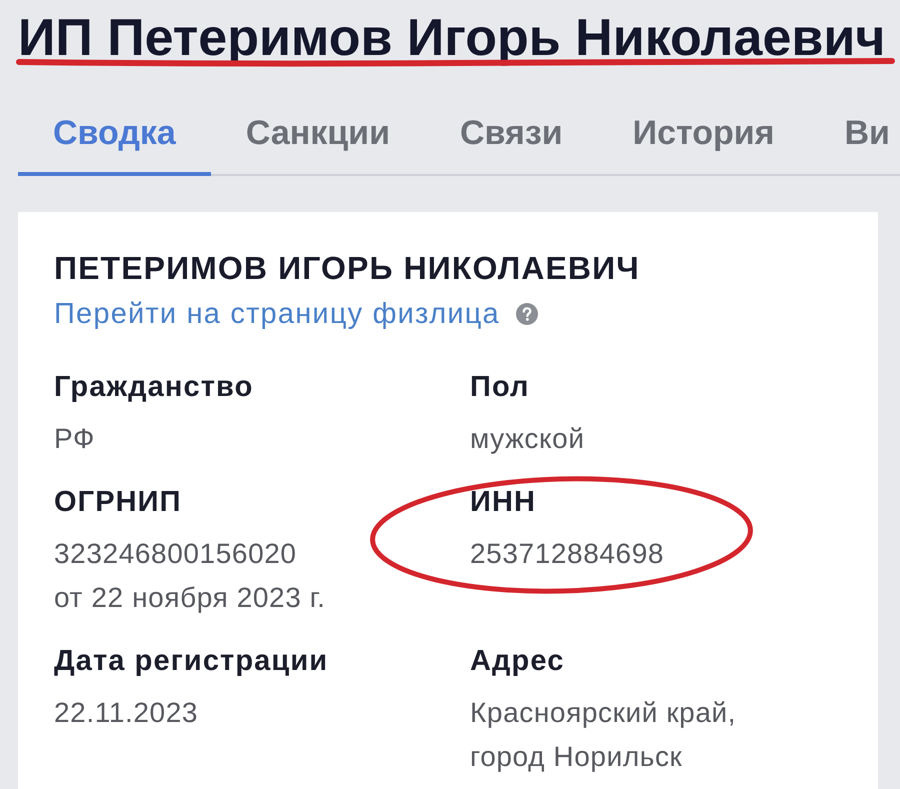  What do you see at coordinates (511, 145) in the screenshot?
I see `tab: Связи` at bounding box center [511, 145].